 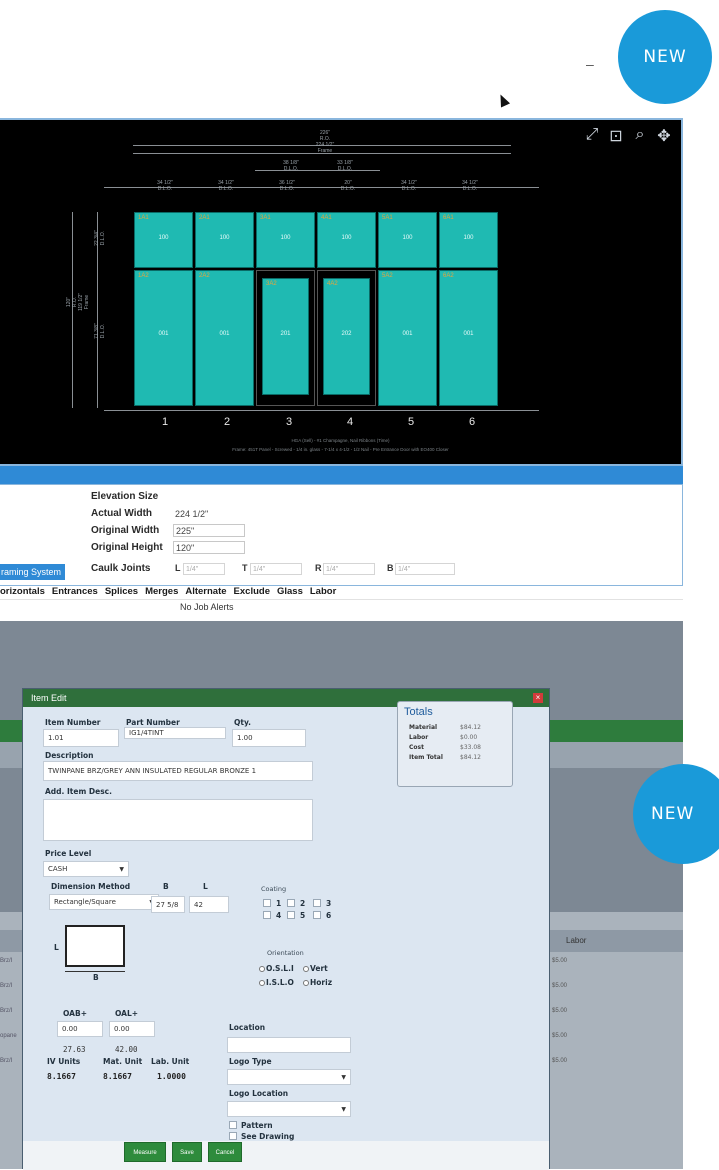 What do you see at coordinates (22, 593) in the screenshot?
I see `tab-horizontals: orizontals` at bounding box center [22, 593].